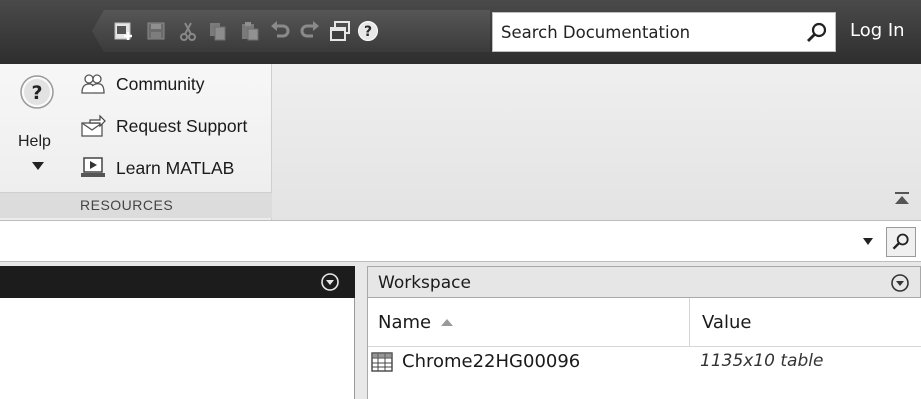 This screenshot has height=399, width=921. I want to click on variable-value: 1135x10 table, so click(762, 361).